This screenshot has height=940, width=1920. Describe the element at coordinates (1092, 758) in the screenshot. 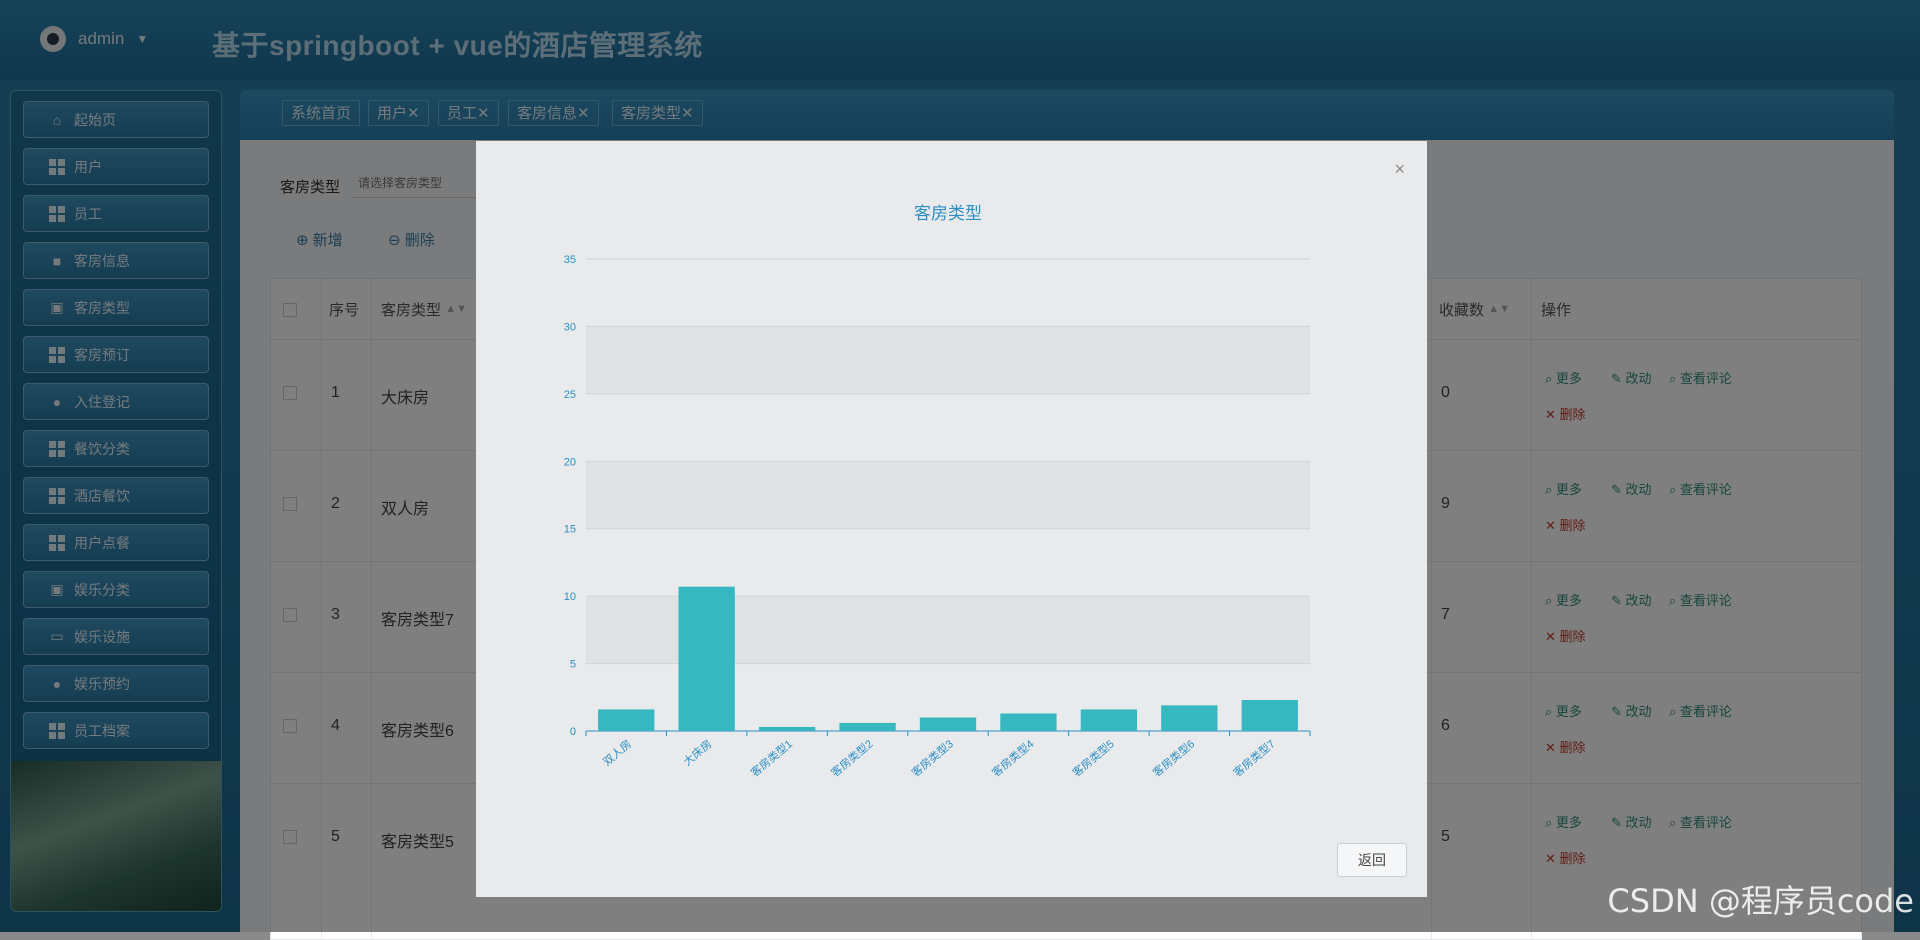

I see `x-tick-label: 客房类型5` at that location.